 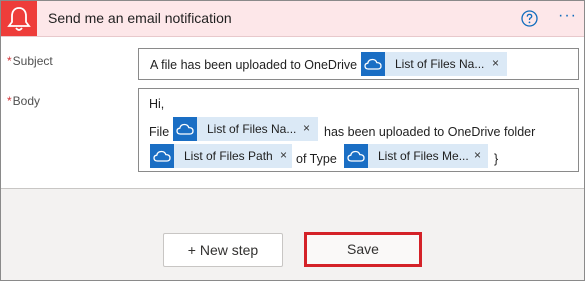 I want to click on body-token-file-path: List of Files Path ×, so click(x=221, y=156).